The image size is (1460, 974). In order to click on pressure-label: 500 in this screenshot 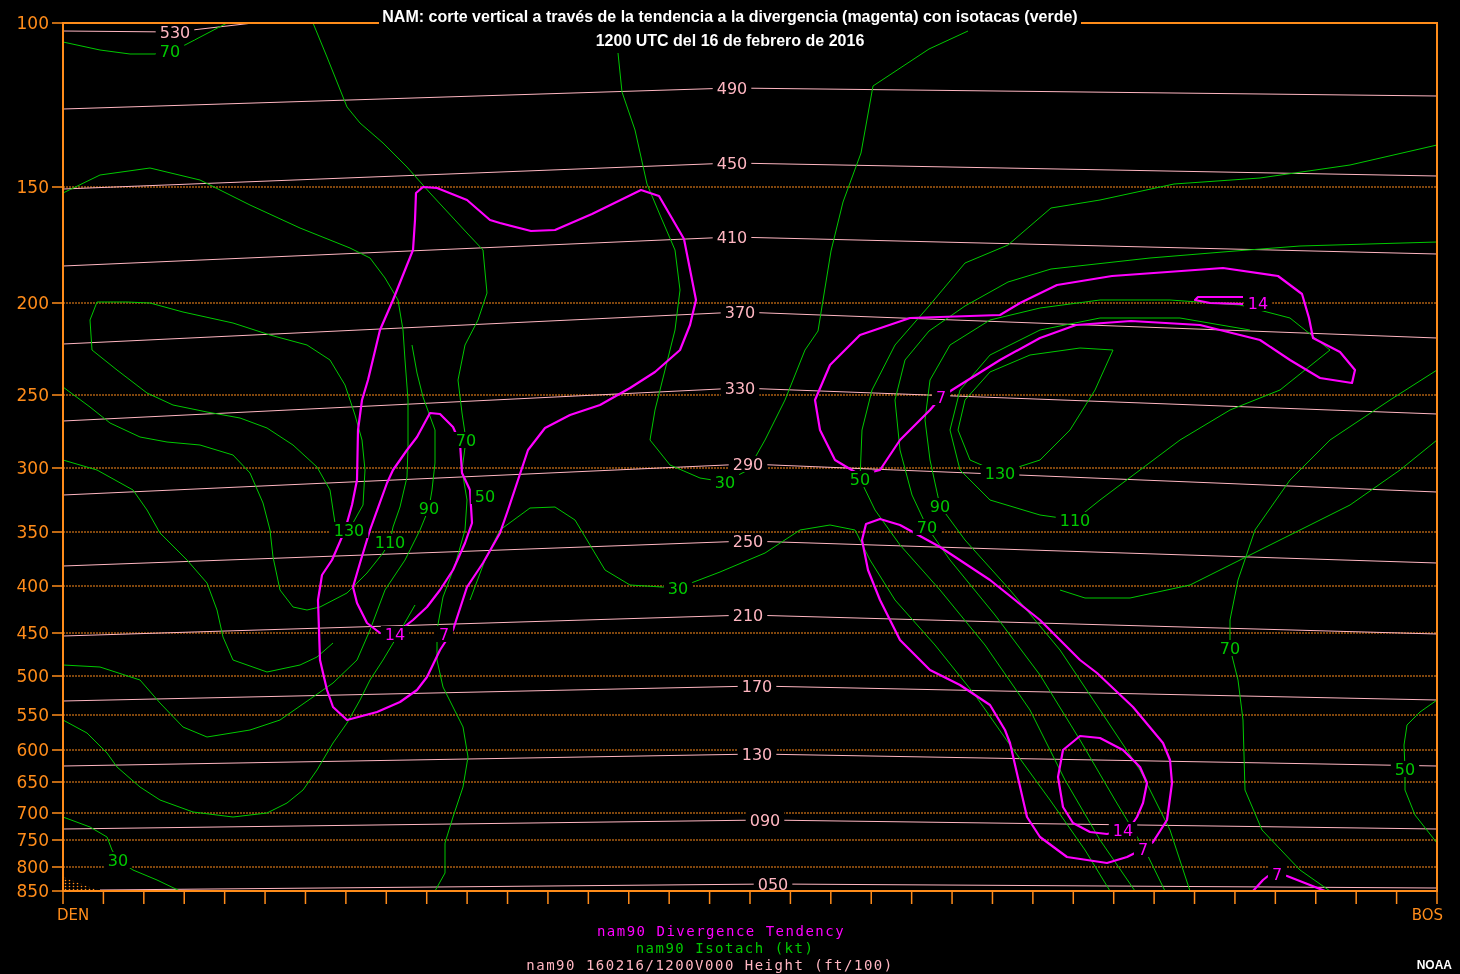, I will do `click(32, 676)`.